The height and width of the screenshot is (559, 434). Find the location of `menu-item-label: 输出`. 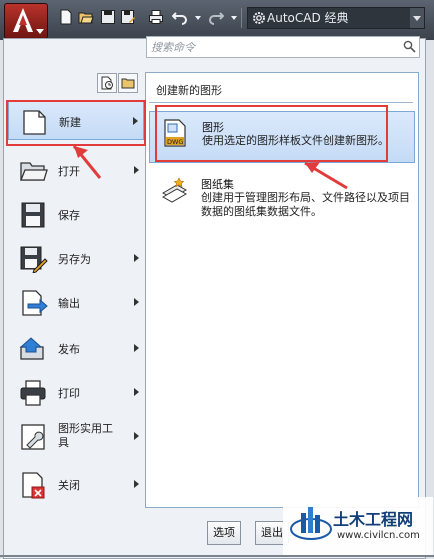

menu-item-label: 输出 is located at coordinates (69, 303).